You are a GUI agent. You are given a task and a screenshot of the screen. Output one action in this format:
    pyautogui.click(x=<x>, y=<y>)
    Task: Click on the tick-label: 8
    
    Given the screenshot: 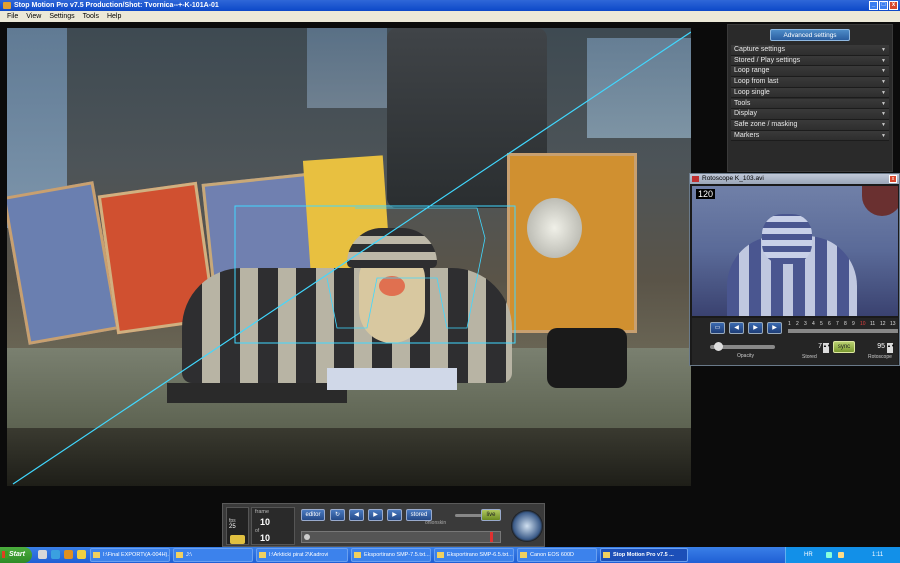 What is the action you would take?
    pyautogui.click(x=845, y=324)
    